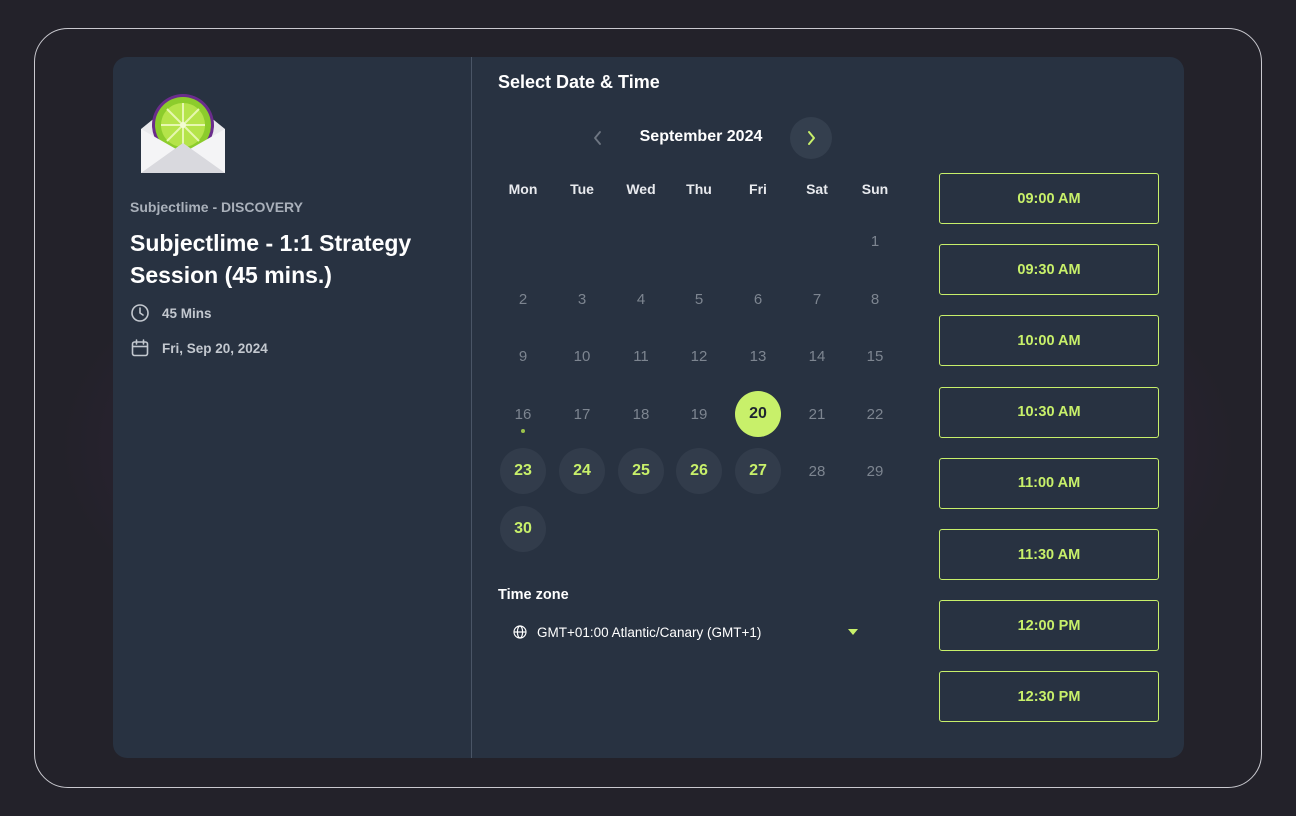  What do you see at coordinates (875, 299) in the screenshot?
I see `calendar-day-8: 8` at bounding box center [875, 299].